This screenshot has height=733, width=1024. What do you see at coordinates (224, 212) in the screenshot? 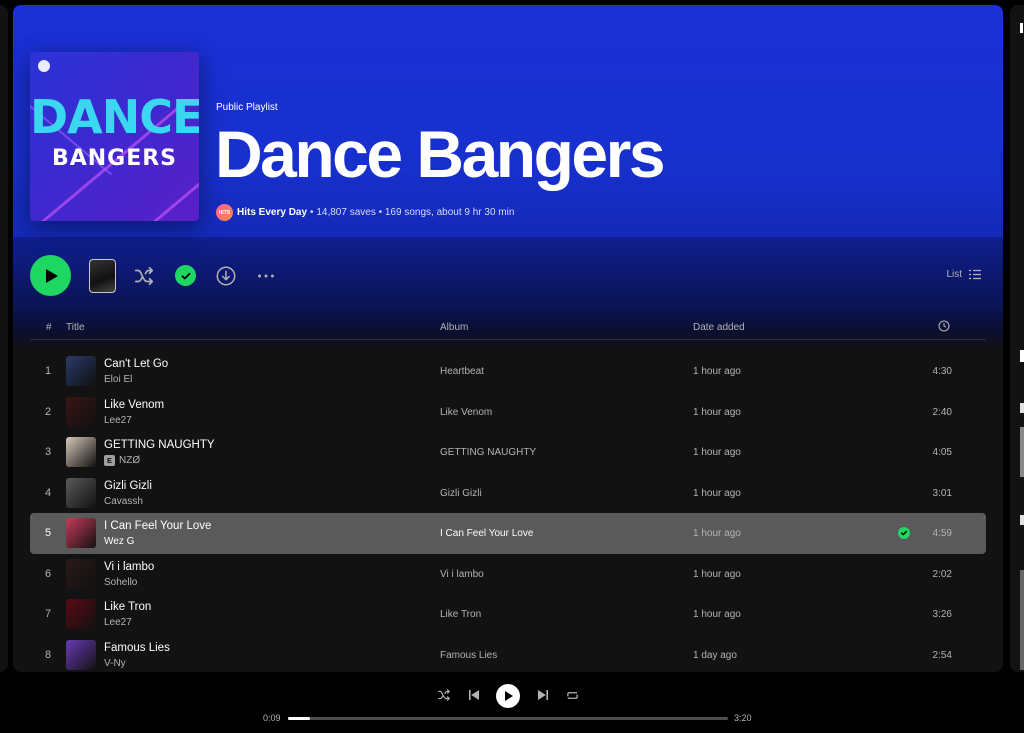
I see `owner-avatar: HITS` at bounding box center [224, 212].